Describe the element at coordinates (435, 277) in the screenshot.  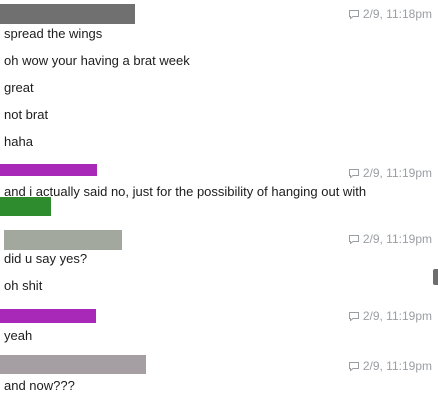
I see `scrollbar-thumb` at that location.